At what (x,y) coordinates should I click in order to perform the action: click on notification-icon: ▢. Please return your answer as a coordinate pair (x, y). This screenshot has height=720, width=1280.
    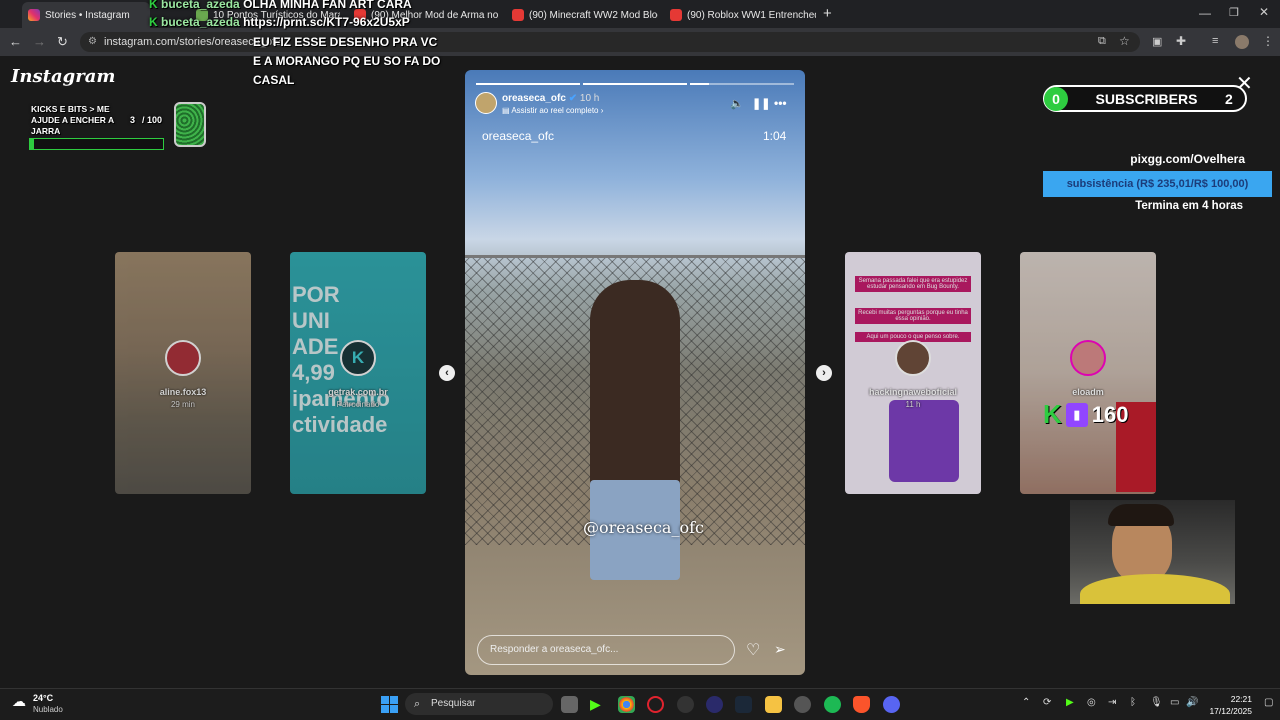
    Looking at the image, I should click on (1268, 702).